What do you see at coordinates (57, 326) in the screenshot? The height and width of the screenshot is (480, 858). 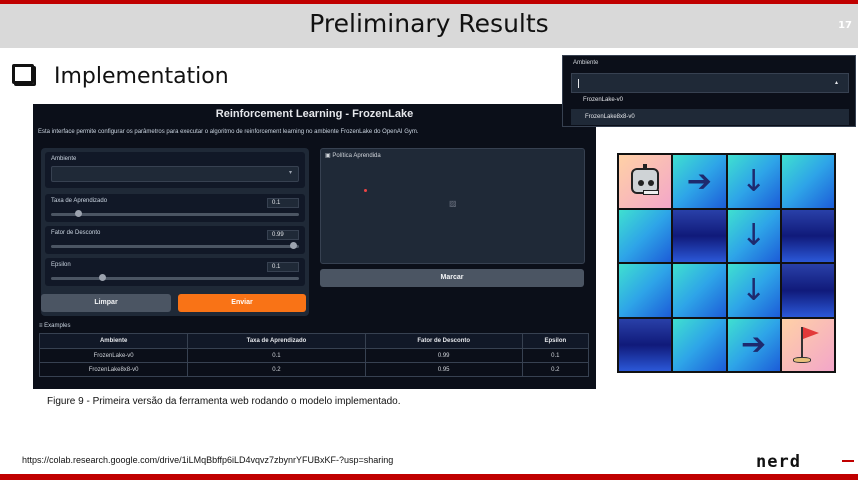 I see `examples-label-text: Examples` at bounding box center [57, 326].